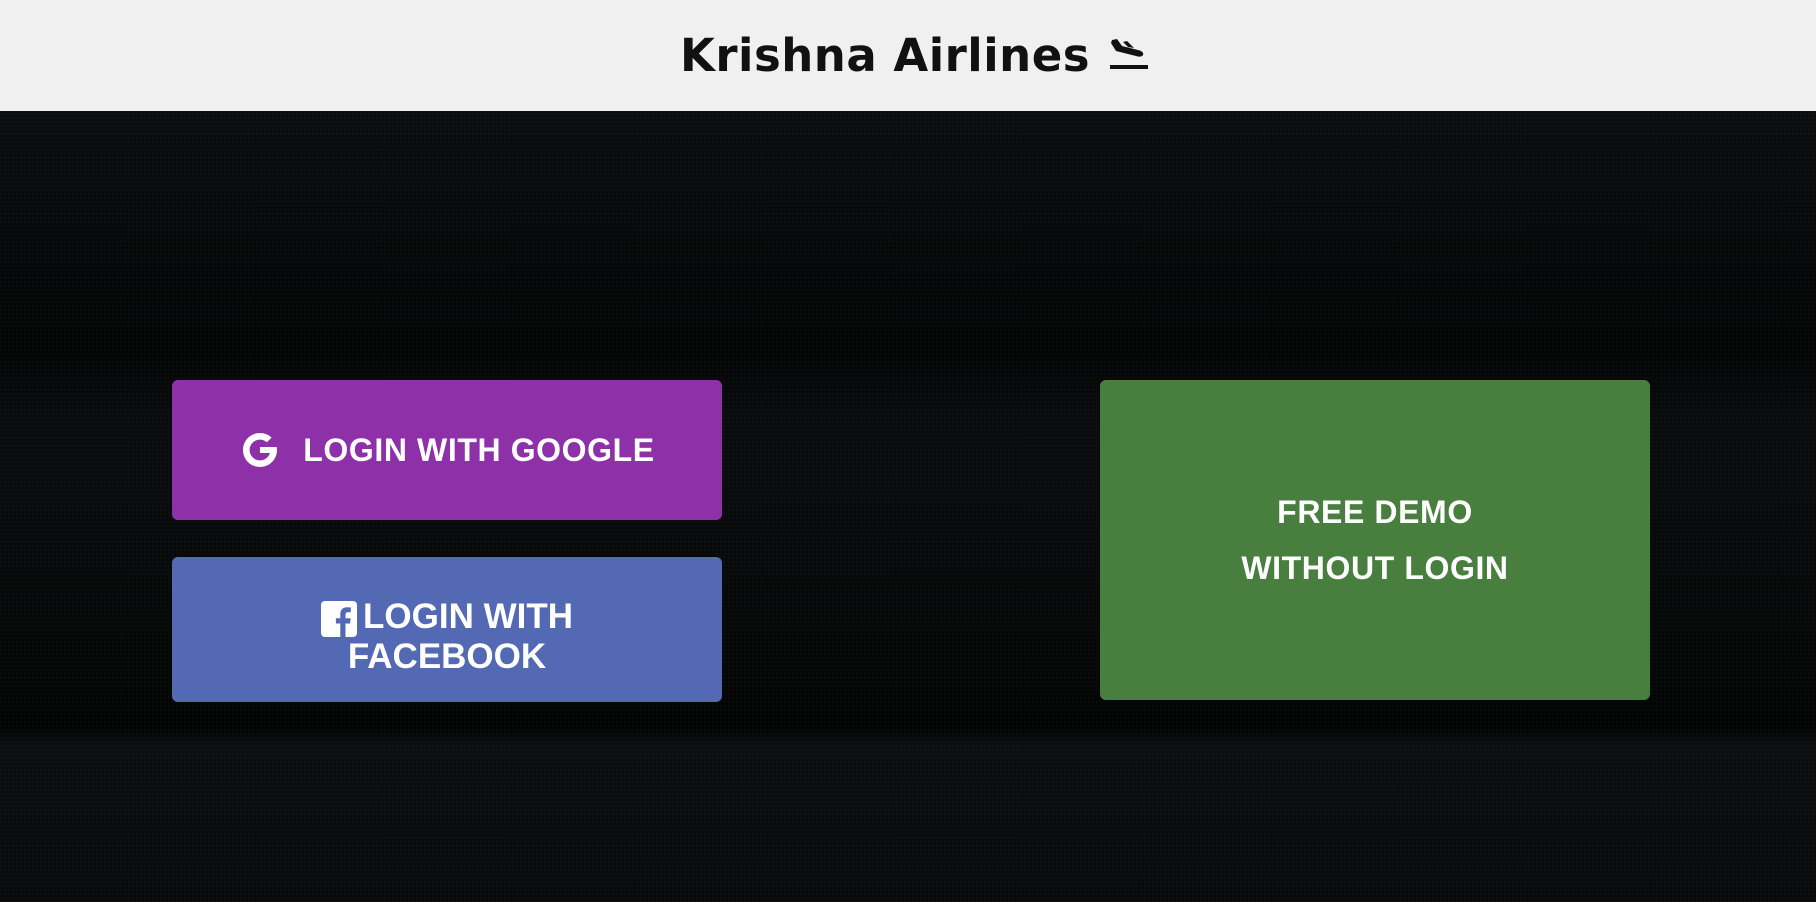 The height and width of the screenshot is (902, 1816). I want to click on app-header: Krishna Airlines, so click(908, 55).